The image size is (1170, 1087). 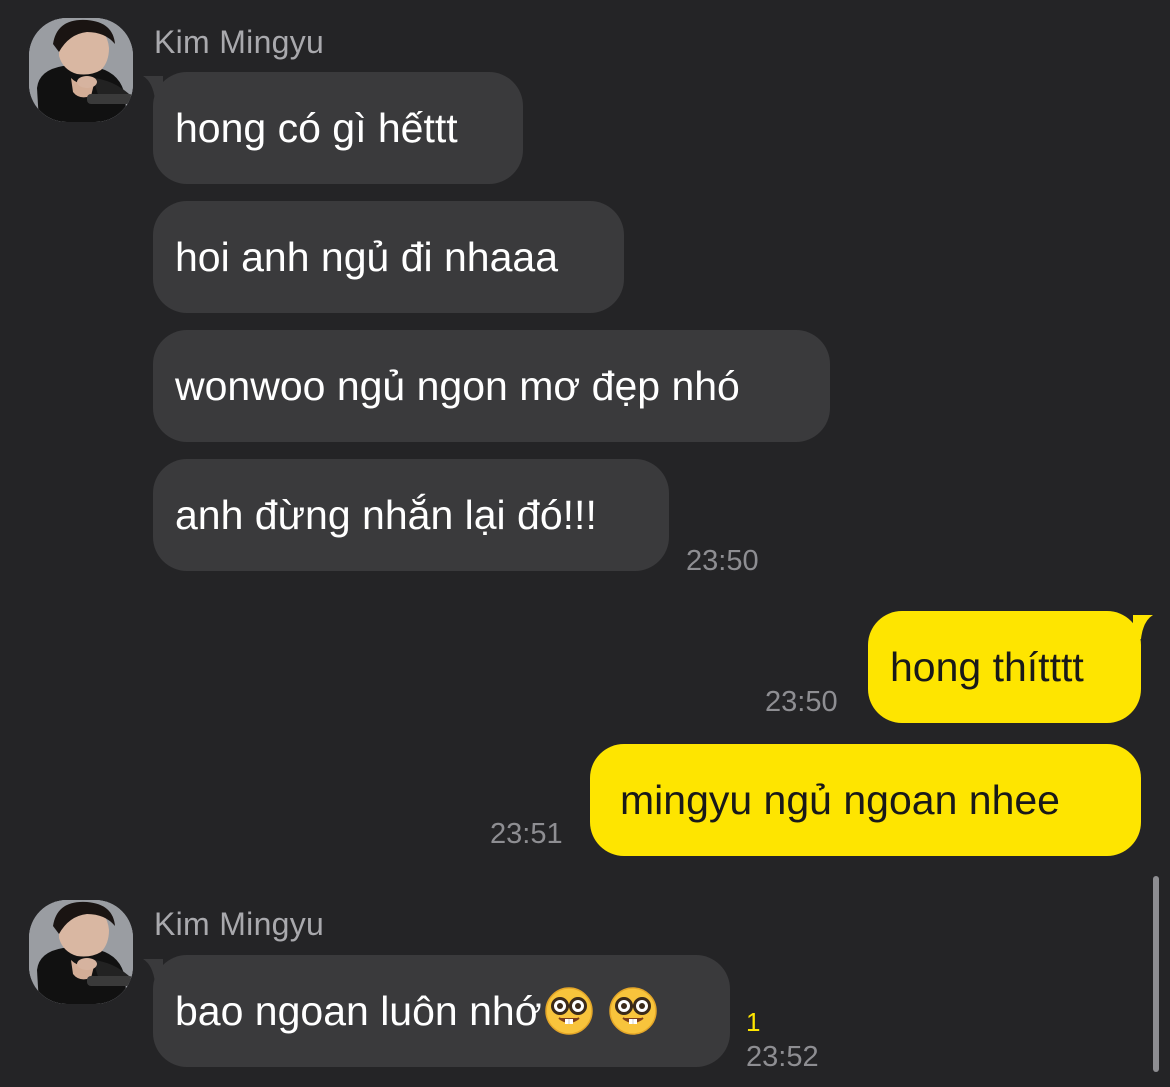 I want to click on message-timestamp: 23:52, so click(x=782, y=1057).